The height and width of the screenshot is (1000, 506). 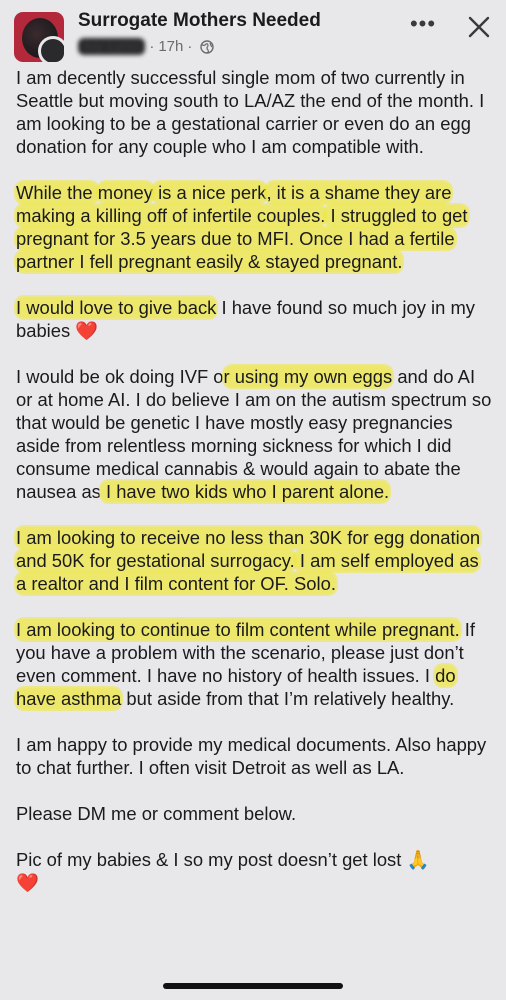 I want to click on highlight-text: is a nice perk, so click(x=209, y=192).